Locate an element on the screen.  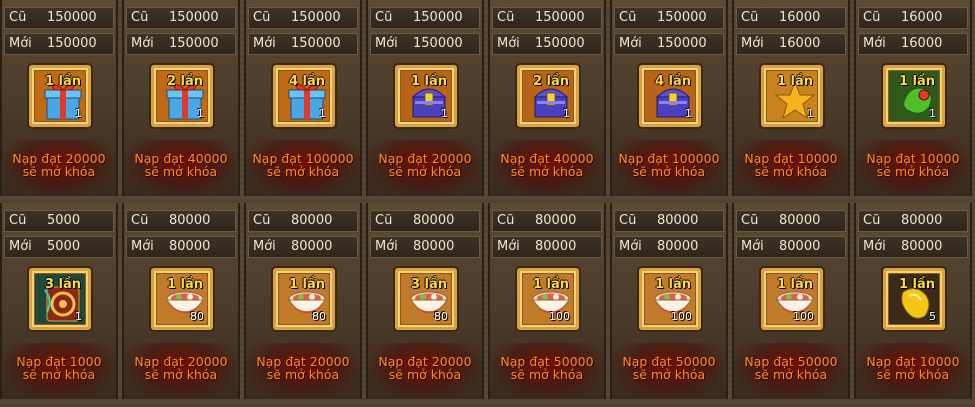
item-slot-bg: 1 lần 100 is located at coordinates (792, 299).